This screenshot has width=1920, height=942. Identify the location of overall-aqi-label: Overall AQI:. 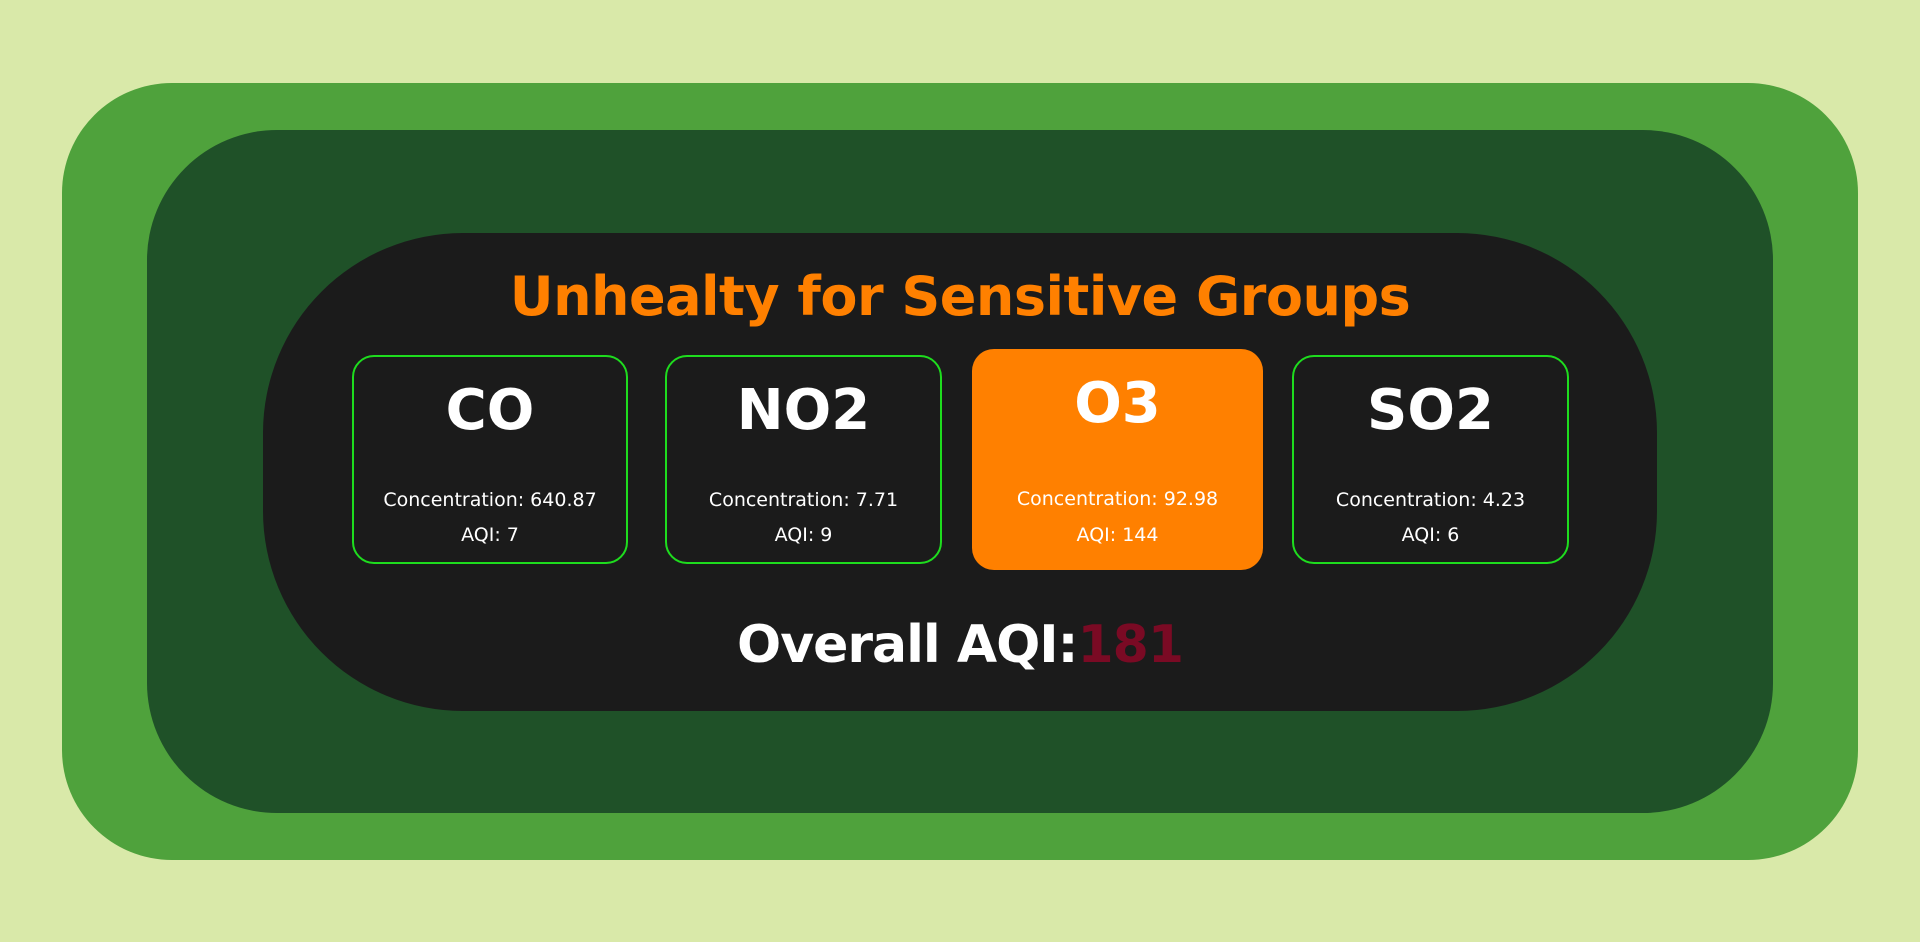
(907, 645).